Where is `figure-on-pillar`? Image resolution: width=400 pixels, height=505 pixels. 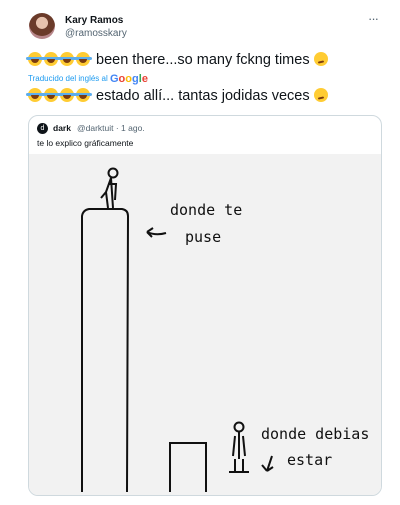
figure-on-pillar is located at coordinates (109, 188).